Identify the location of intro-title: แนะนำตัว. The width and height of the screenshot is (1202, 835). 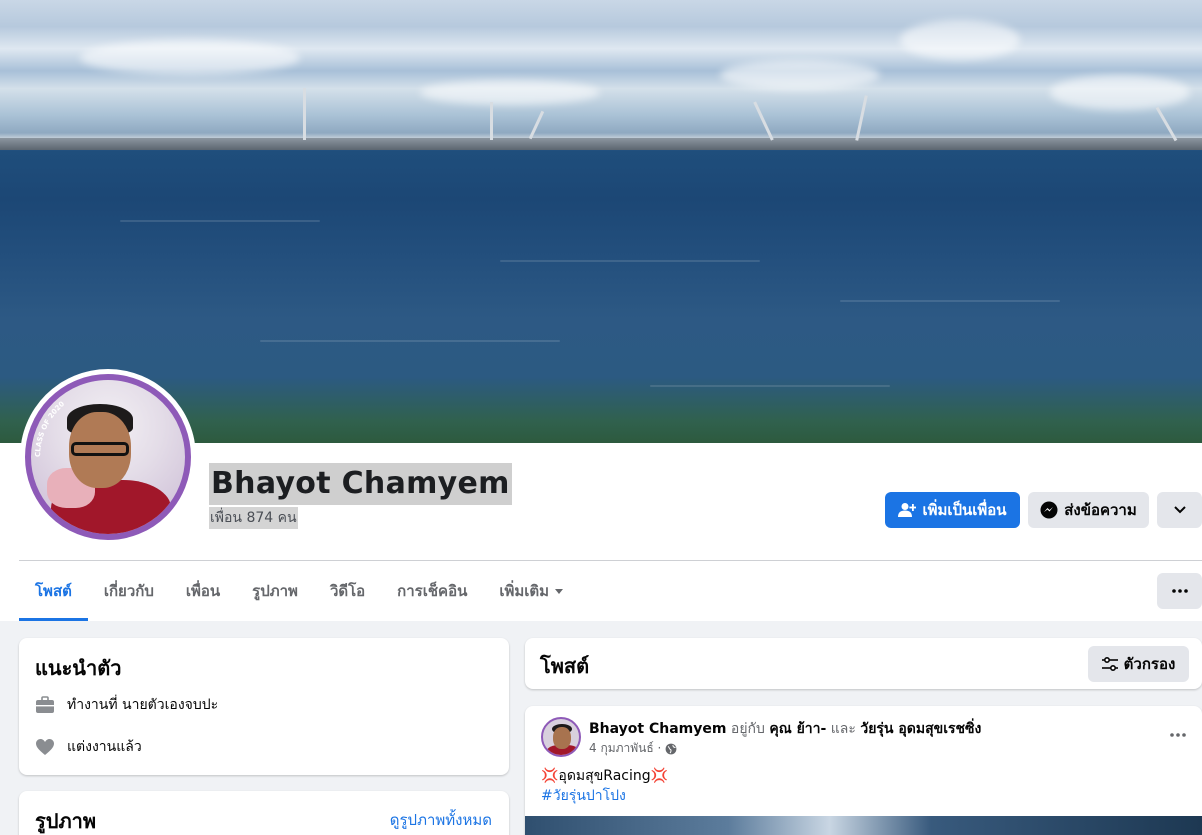
(78, 668).